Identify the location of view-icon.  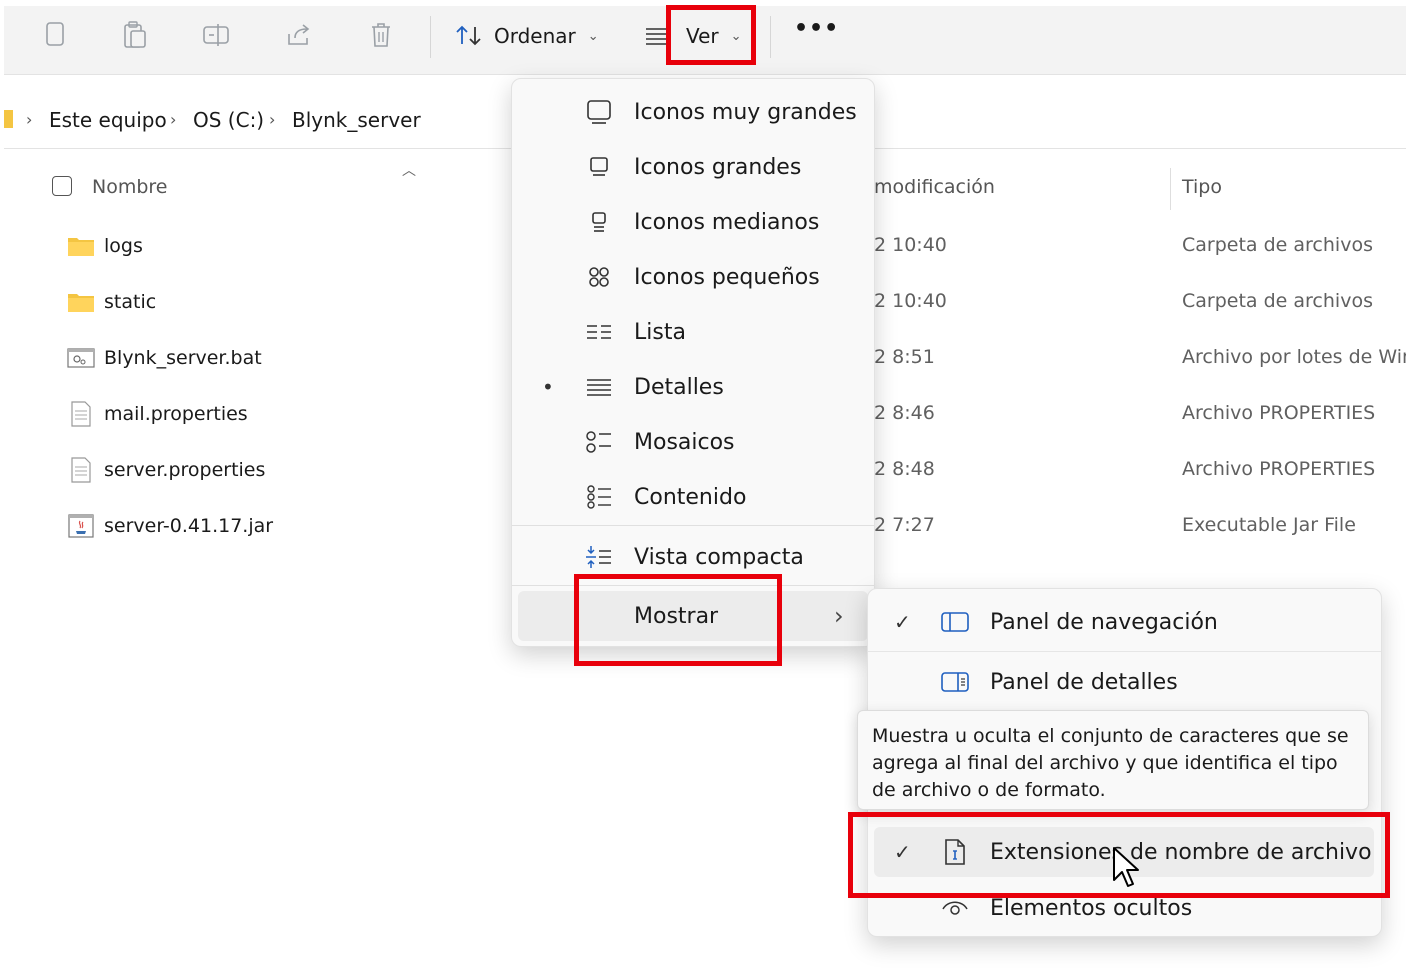
(656, 36).